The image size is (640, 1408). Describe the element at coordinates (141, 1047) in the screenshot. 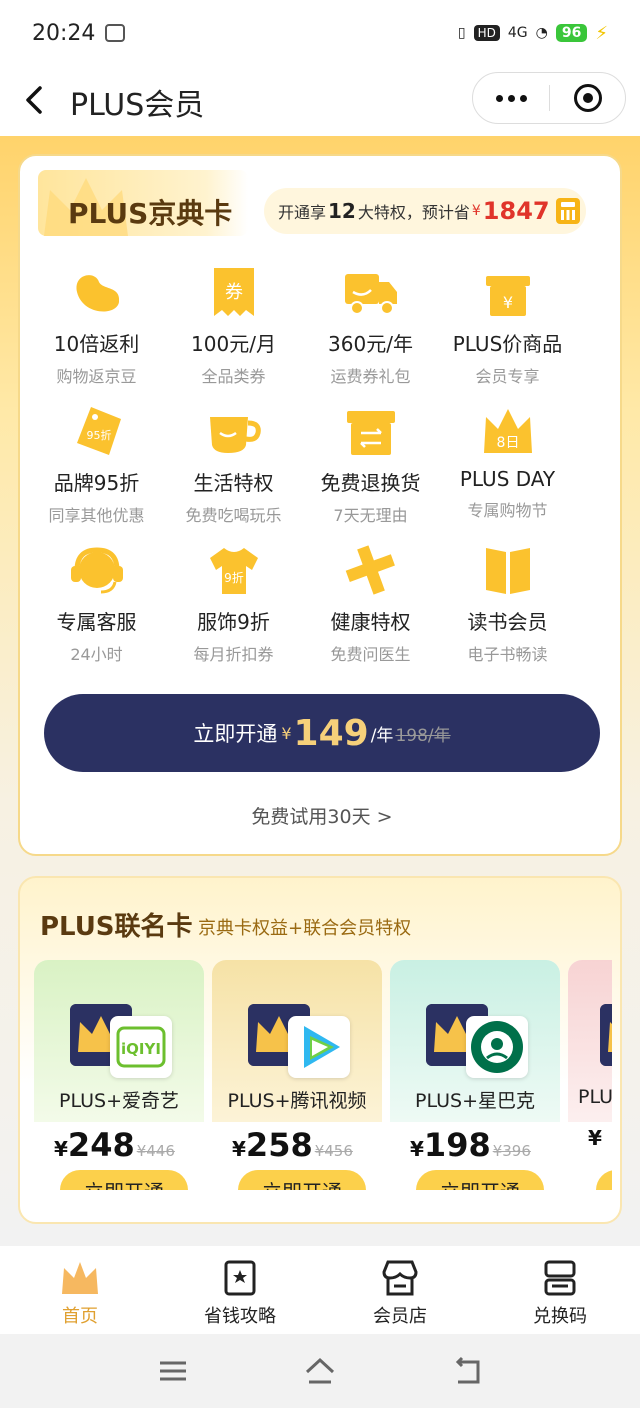

I see `iqiyi-logo-icon: iQIYI` at that location.